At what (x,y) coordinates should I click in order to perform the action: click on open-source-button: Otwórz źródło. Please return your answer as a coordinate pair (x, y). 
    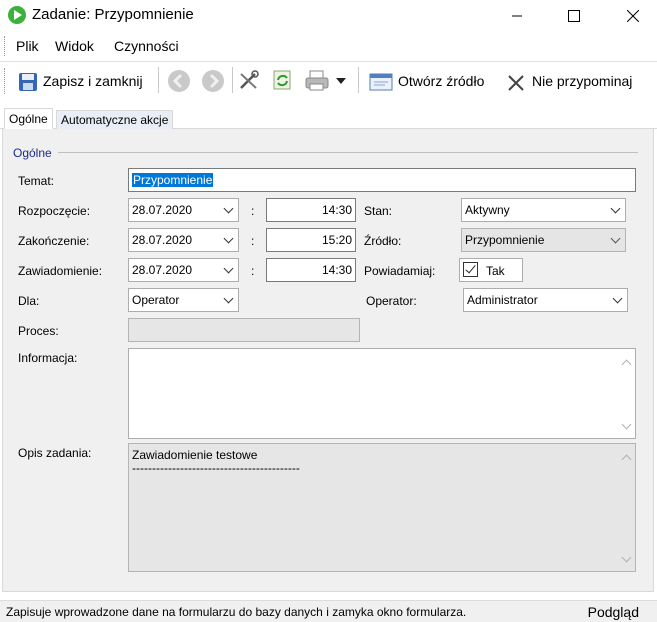
    Looking at the image, I should click on (431, 82).